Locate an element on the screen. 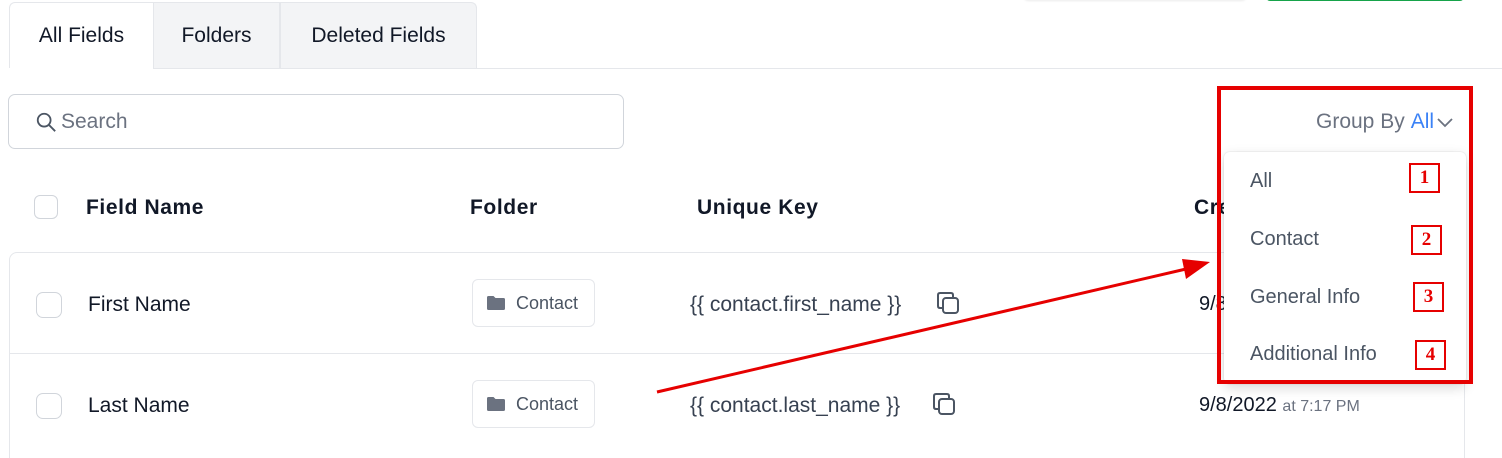 The height and width of the screenshot is (458, 1502). column-header-unique-key: Unique Key is located at coordinates (758, 208).